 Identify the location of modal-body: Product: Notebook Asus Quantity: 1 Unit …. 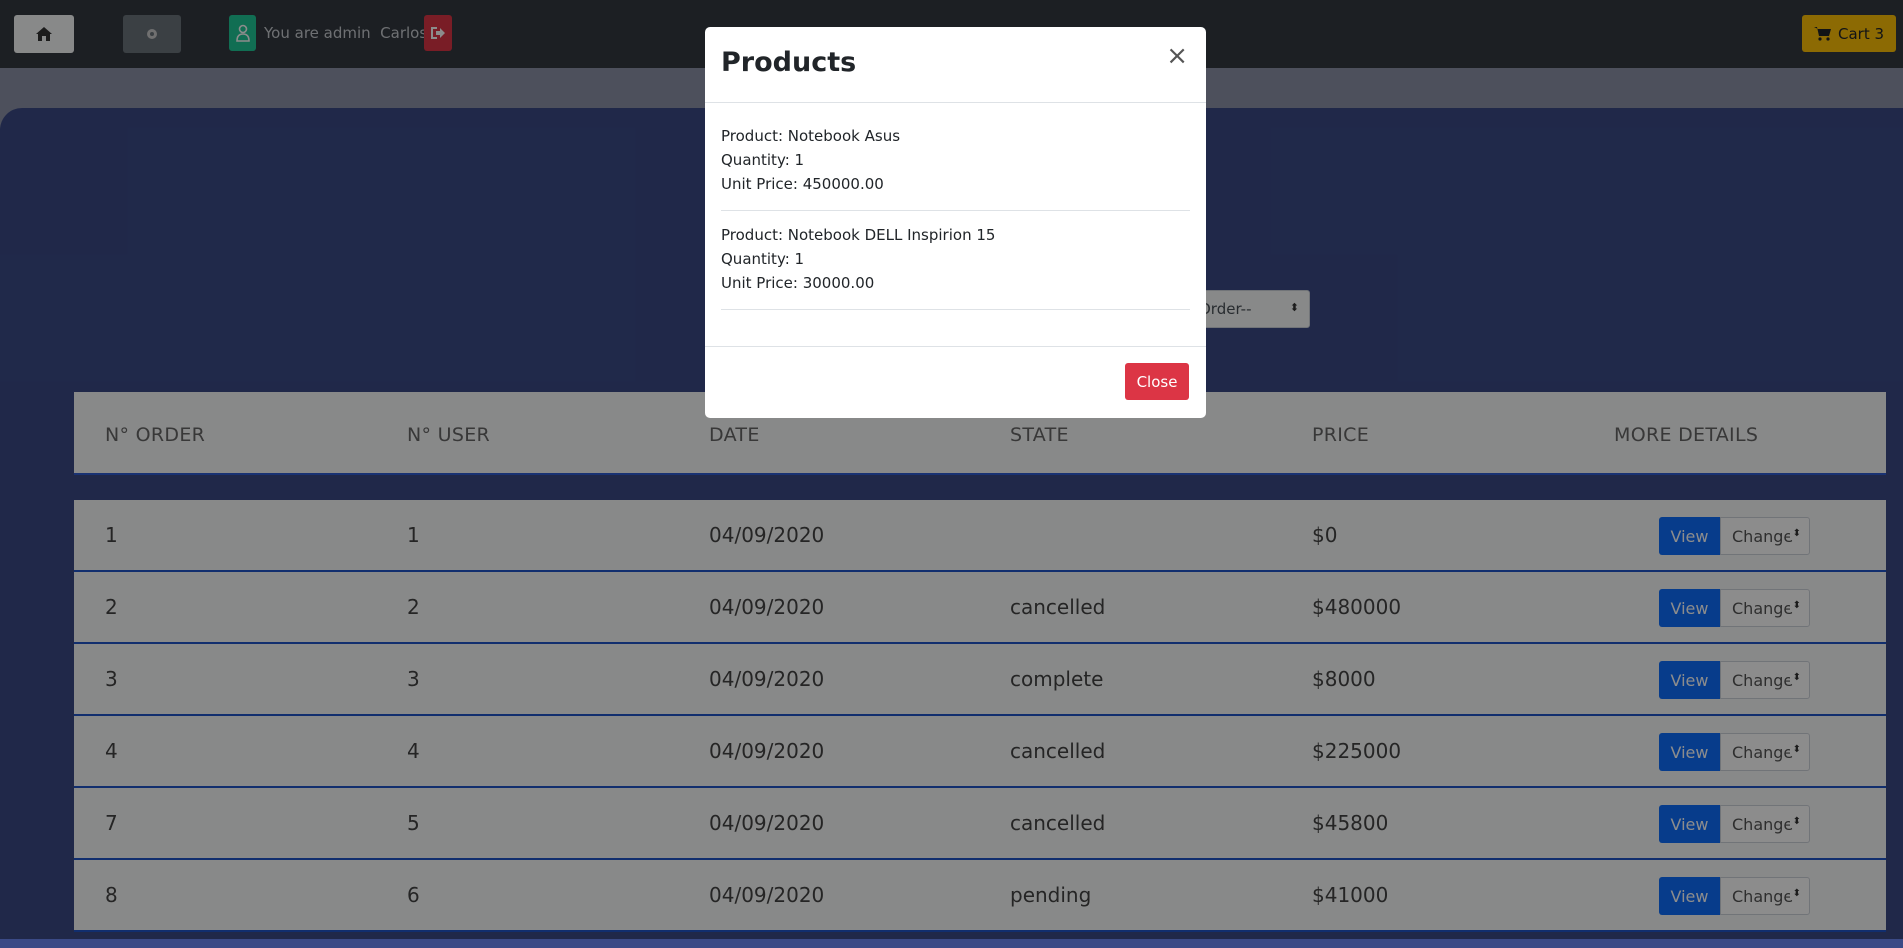
(955, 211).